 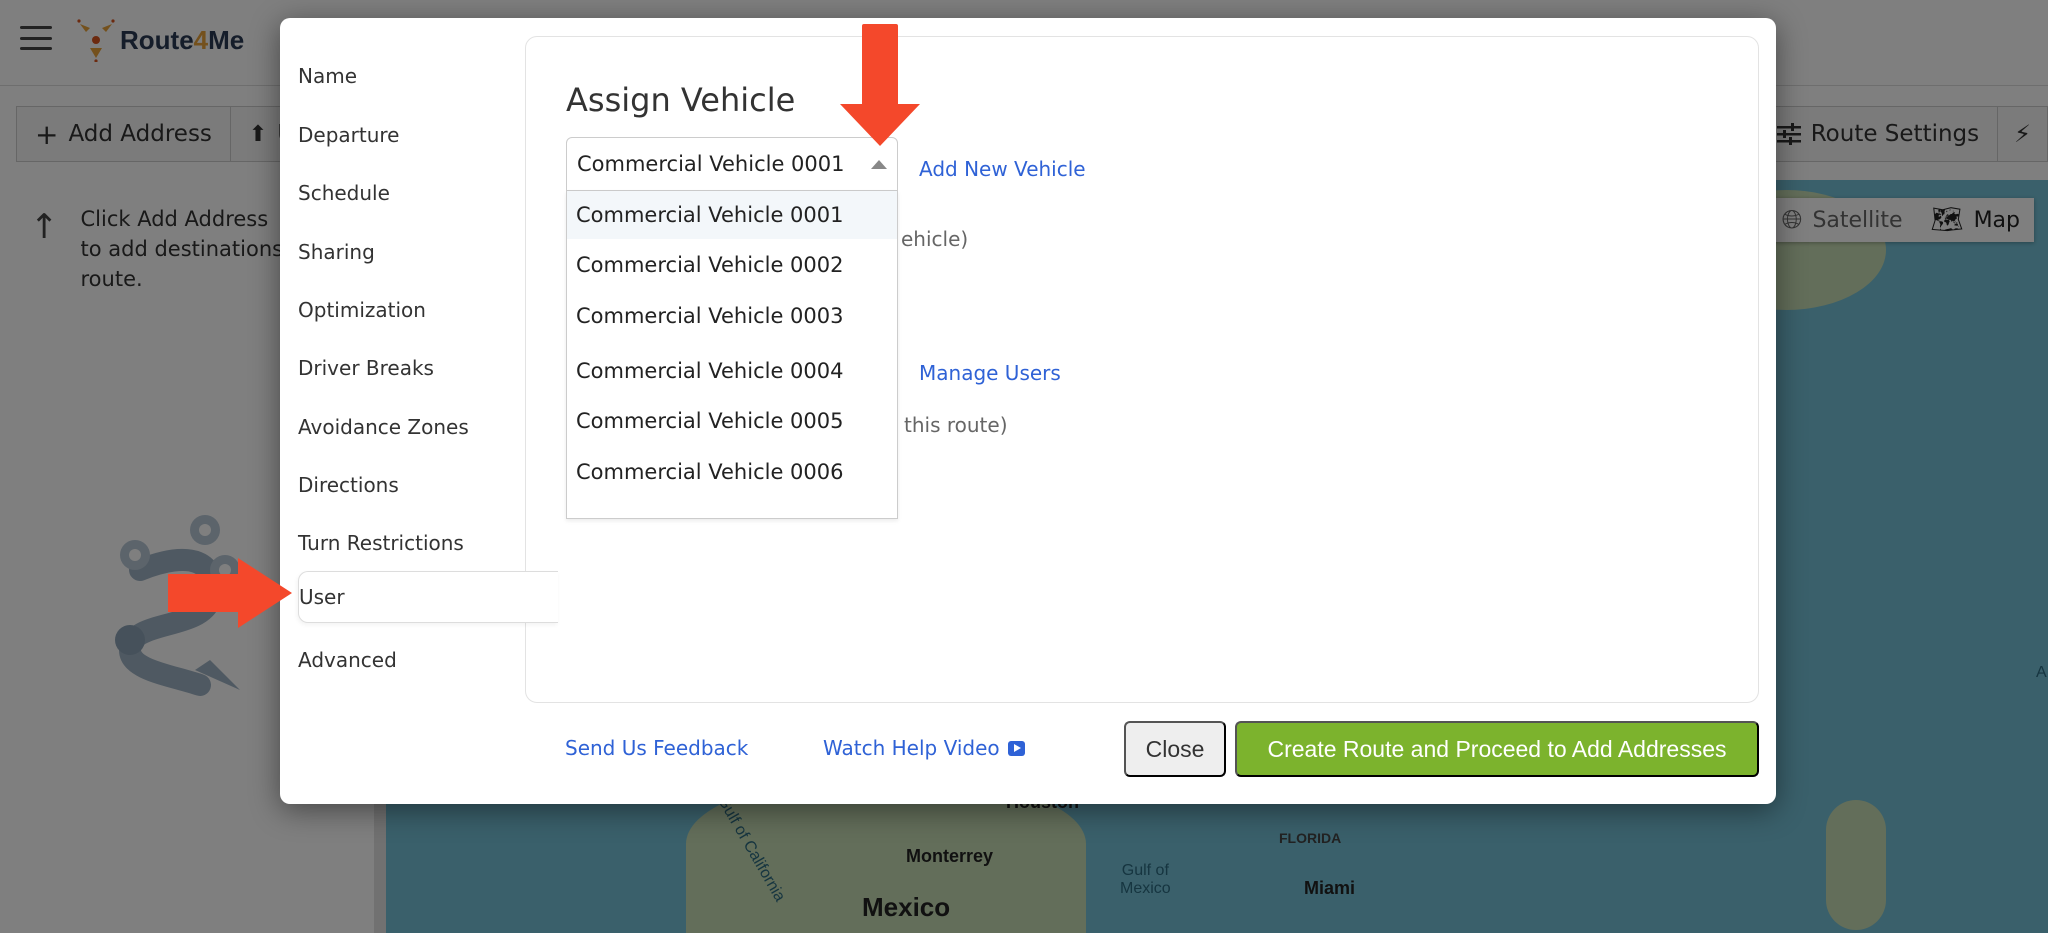 What do you see at coordinates (924, 748) in the screenshot?
I see `watch-help-video-link: Watch Help Video` at bounding box center [924, 748].